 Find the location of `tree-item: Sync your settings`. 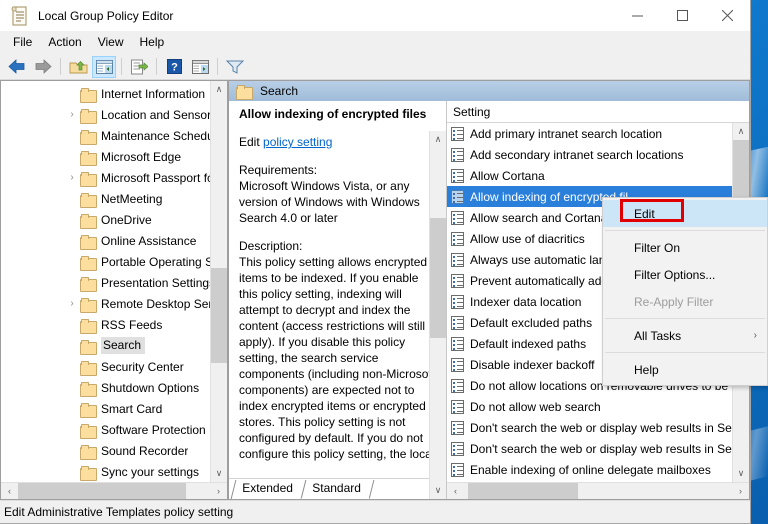

tree-item: Sync your settings is located at coordinates (114, 471).